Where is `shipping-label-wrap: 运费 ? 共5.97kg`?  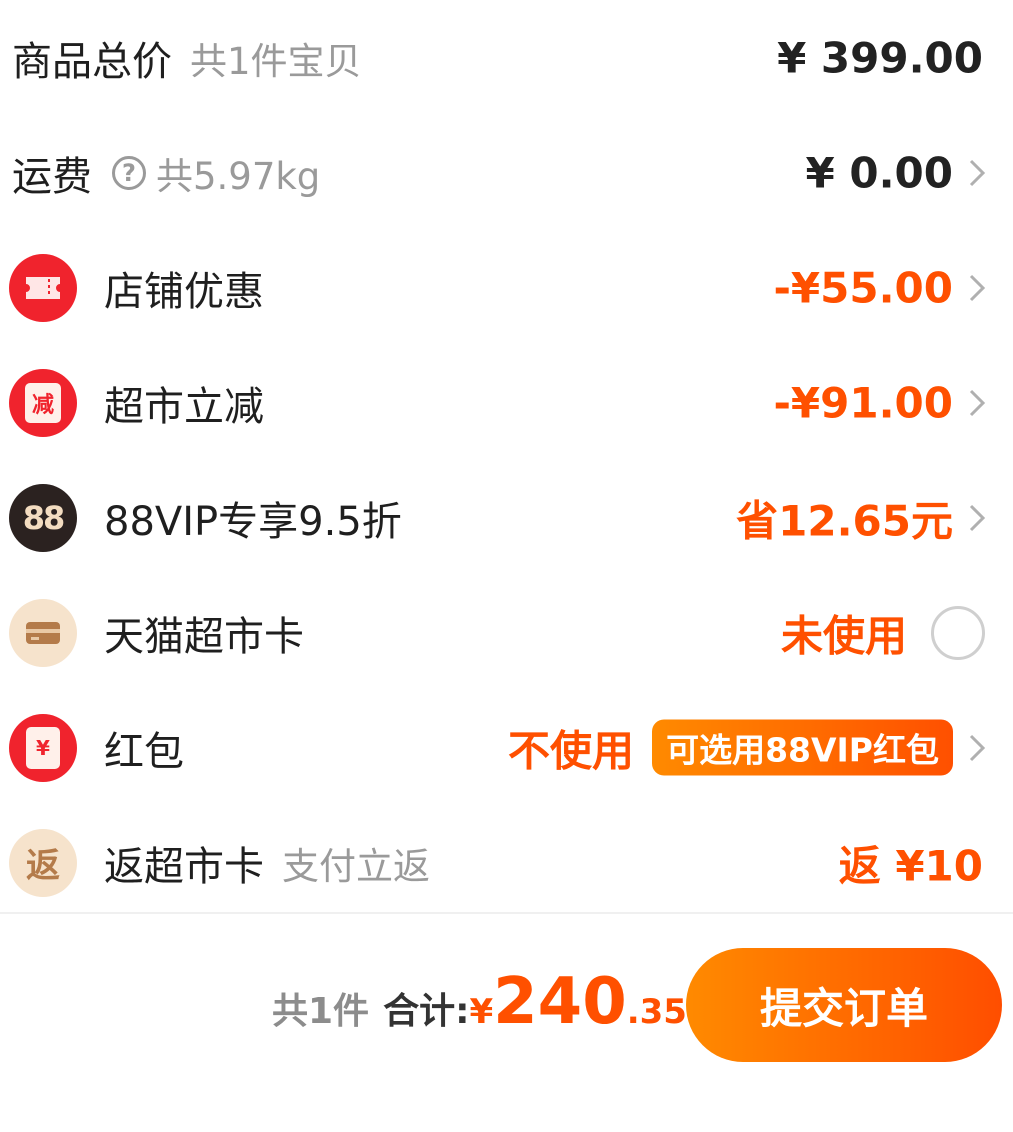 shipping-label-wrap: 运费 ? 共5.97kg is located at coordinates (166, 173).